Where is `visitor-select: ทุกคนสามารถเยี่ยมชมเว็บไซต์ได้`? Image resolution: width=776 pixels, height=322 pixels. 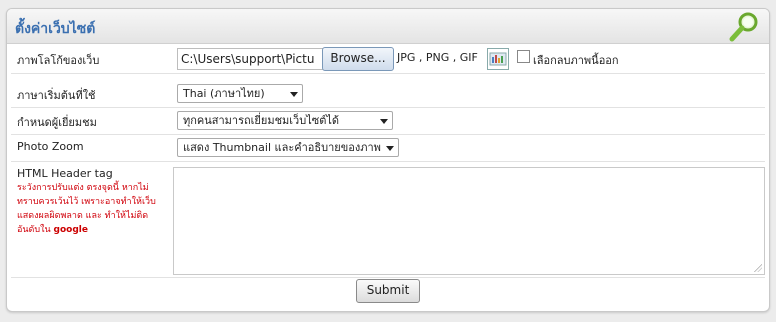 visitor-select: ทุกคนสามารถเยี่ยมชมเว็บไซต์ได้ is located at coordinates (285, 120).